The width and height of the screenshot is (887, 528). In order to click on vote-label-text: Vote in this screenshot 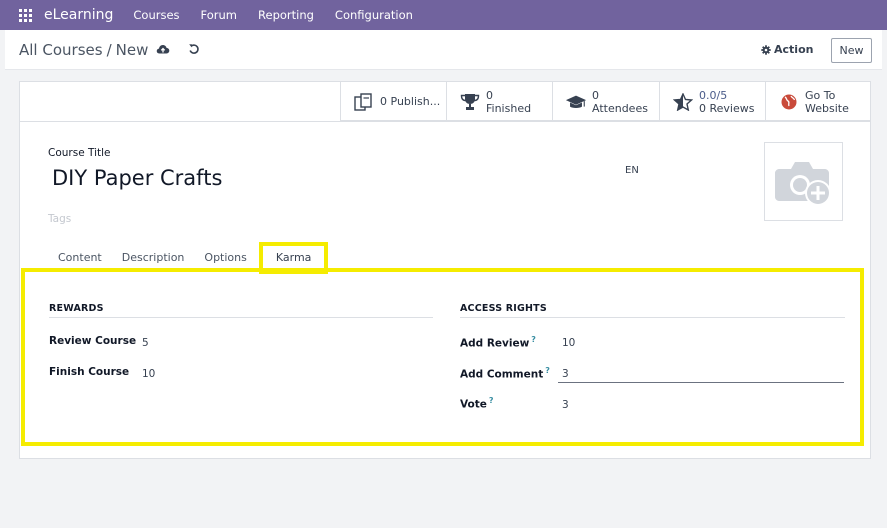, I will do `click(473, 404)`.